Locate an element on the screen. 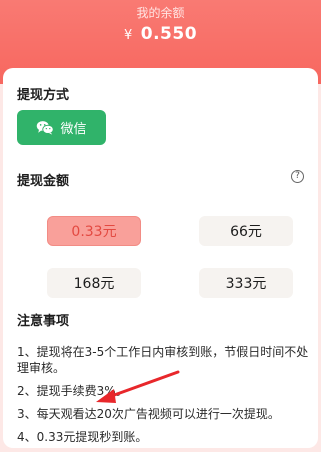 The height and width of the screenshot is (452, 321). balance-amount: ¥0.550 is located at coordinates (160, 34).